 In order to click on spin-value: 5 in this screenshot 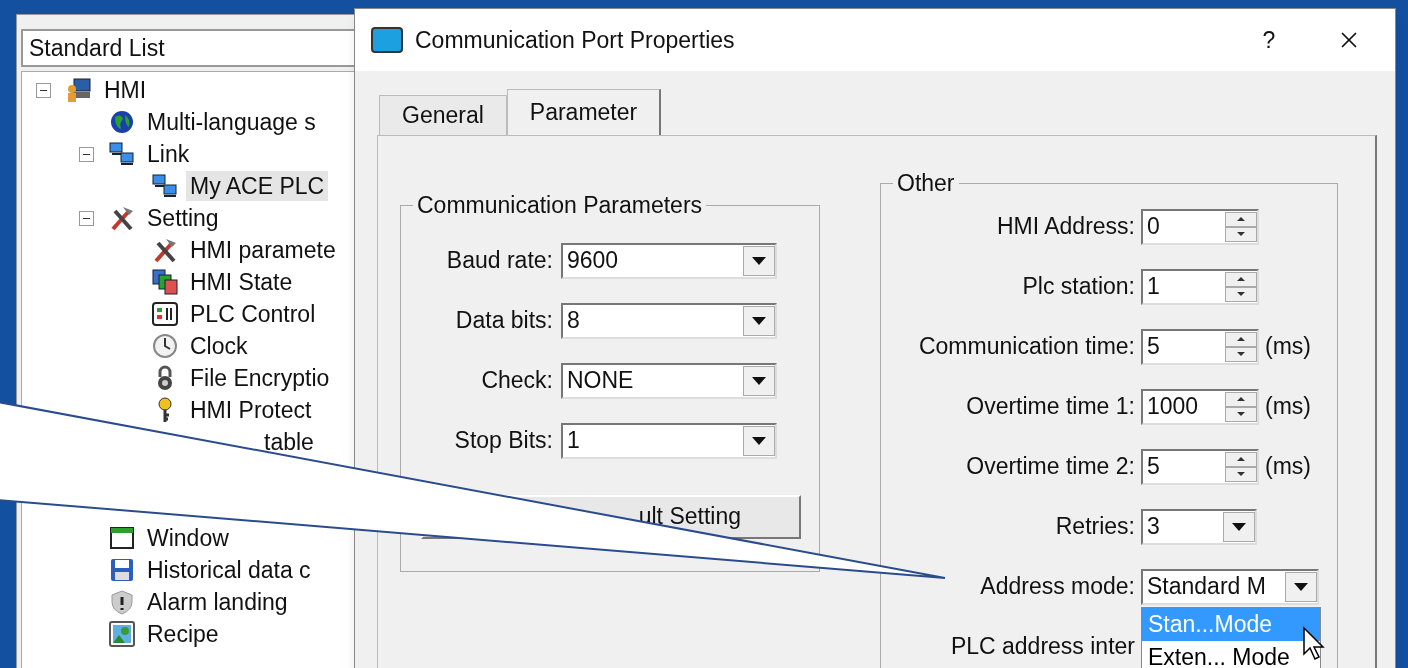, I will do `click(1153, 467)`.